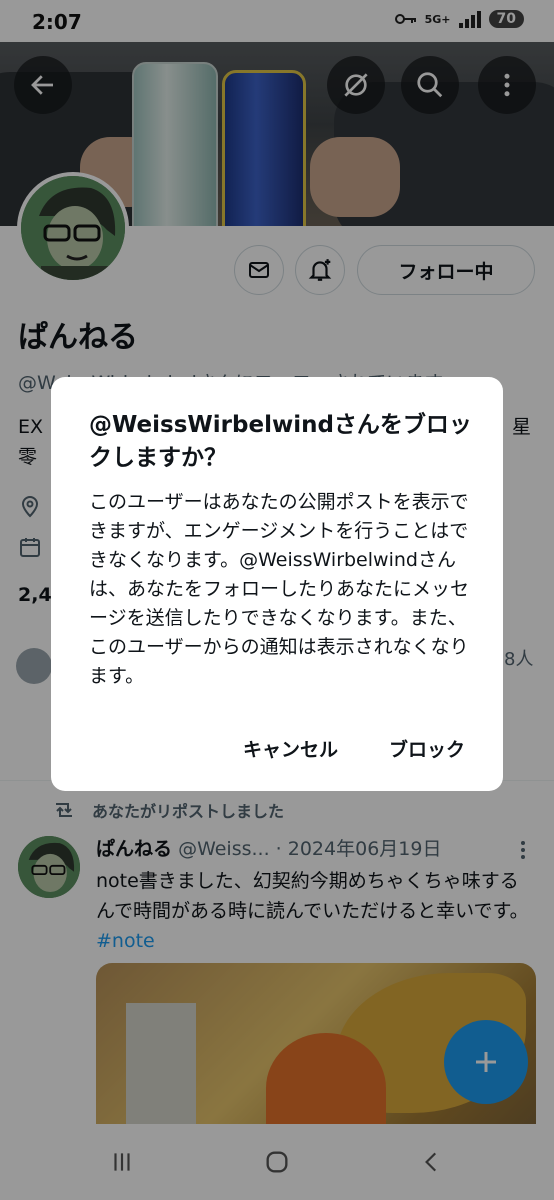  What do you see at coordinates (427, 748) in the screenshot?
I see `block-button: ブロック` at bounding box center [427, 748].